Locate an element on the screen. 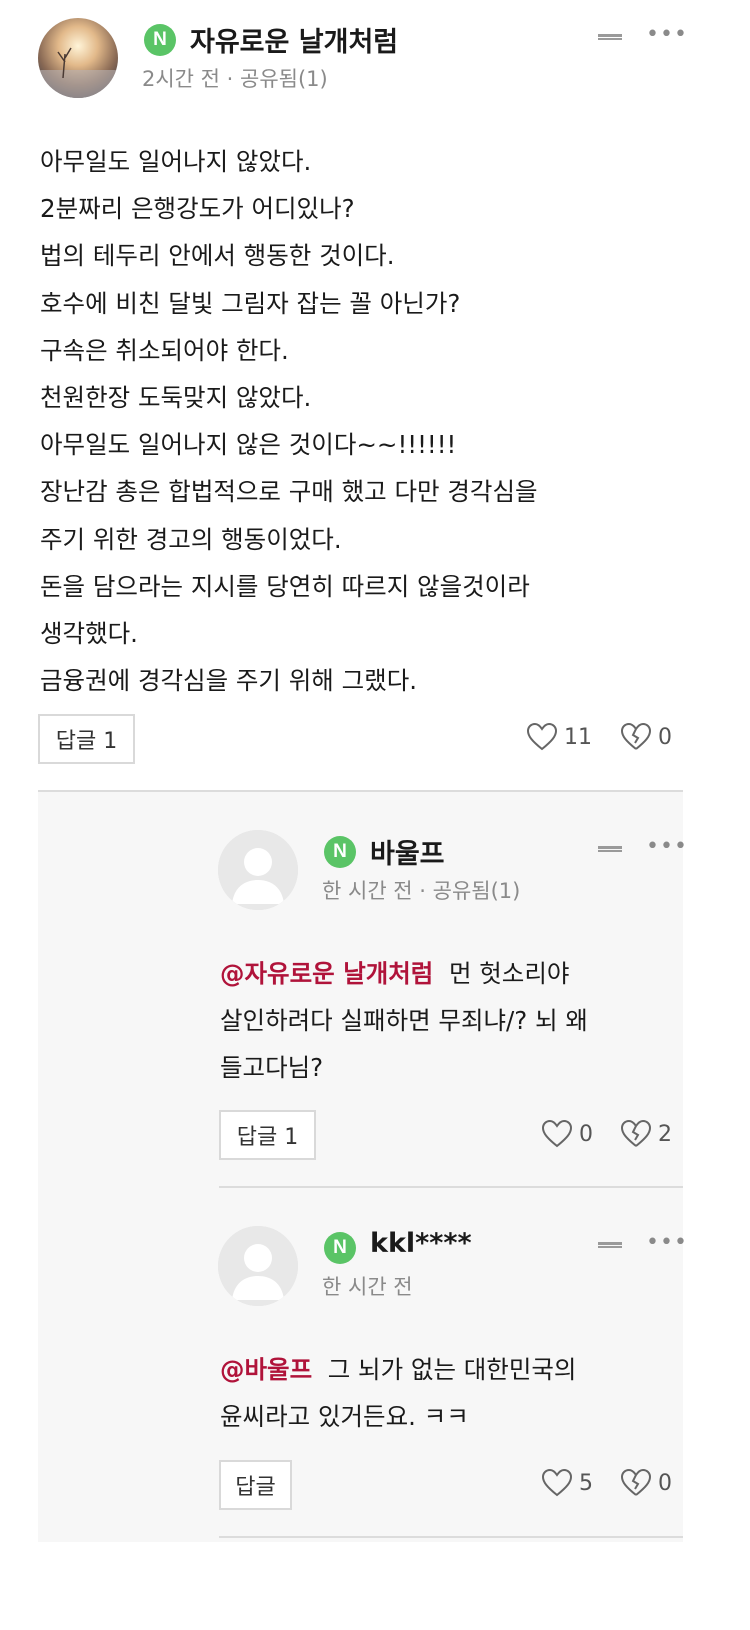  comment-line: 생각했다. is located at coordinates (89, 634).